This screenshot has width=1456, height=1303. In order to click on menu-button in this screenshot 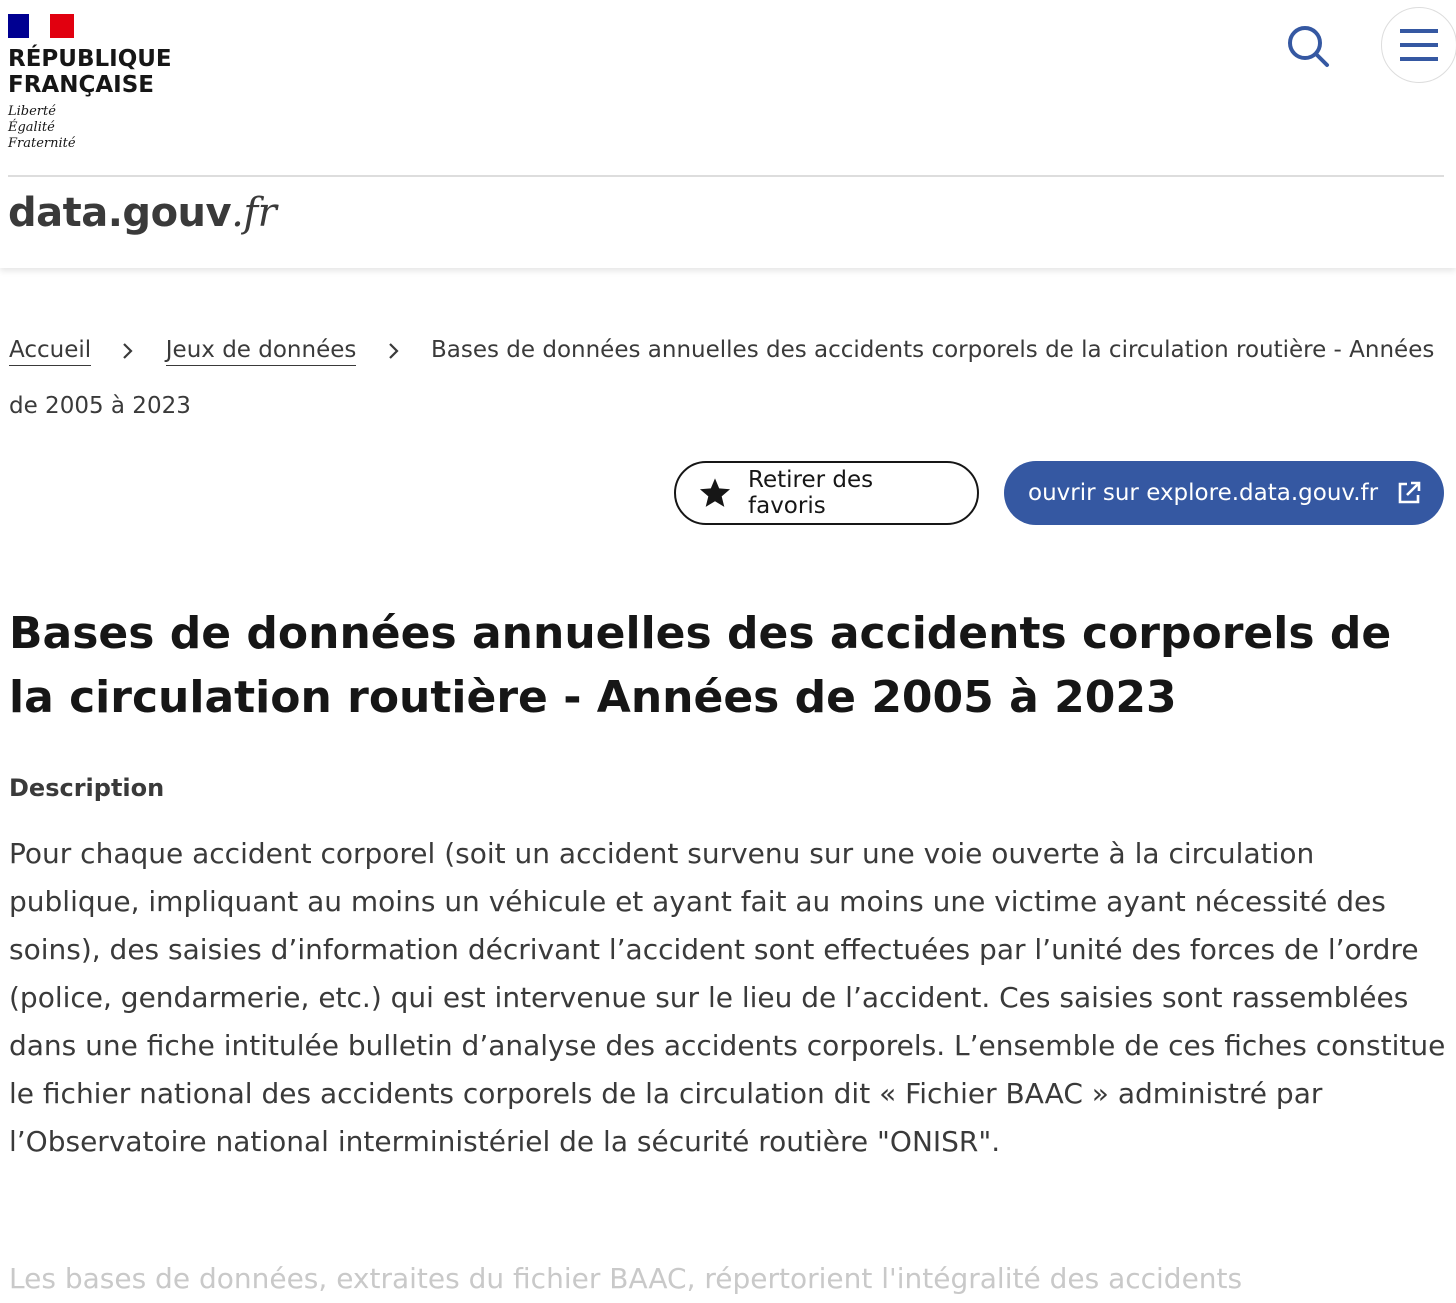, I will do `click(1418, 45)`.